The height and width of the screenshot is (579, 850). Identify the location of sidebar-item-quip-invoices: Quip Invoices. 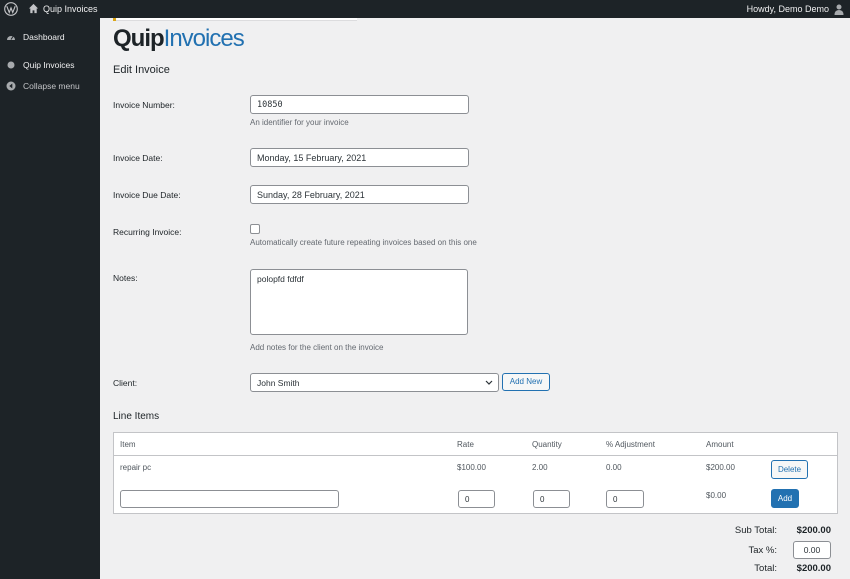
(50, 65).